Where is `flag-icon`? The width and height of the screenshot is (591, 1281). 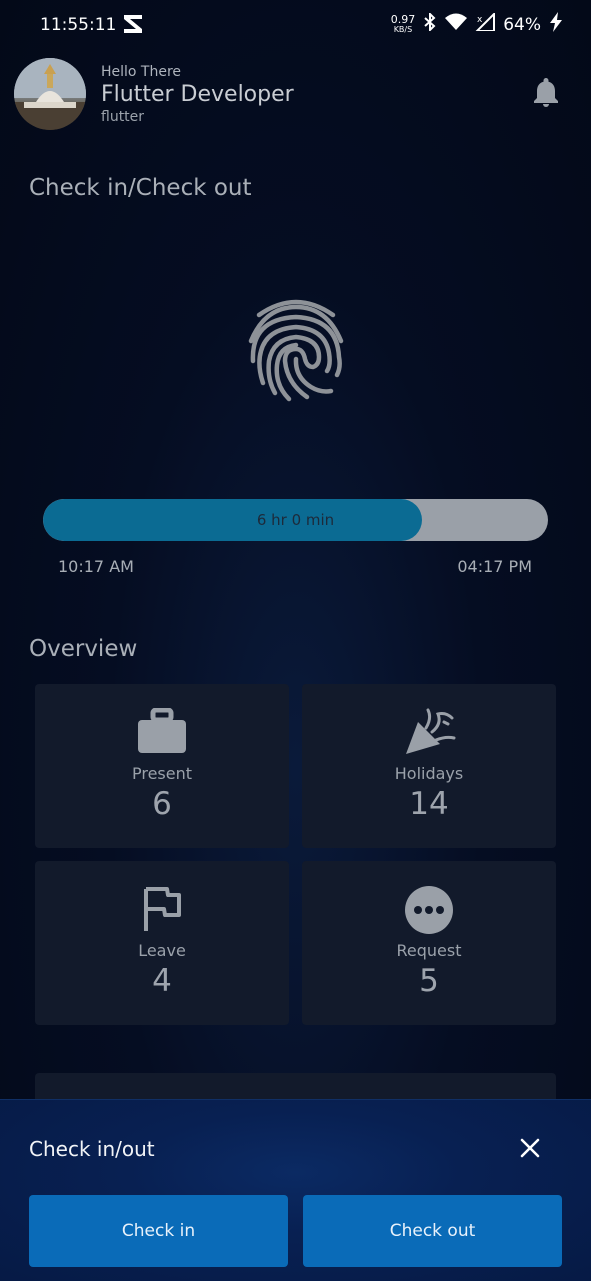 flag-icon is located at coordinates (162, 910).